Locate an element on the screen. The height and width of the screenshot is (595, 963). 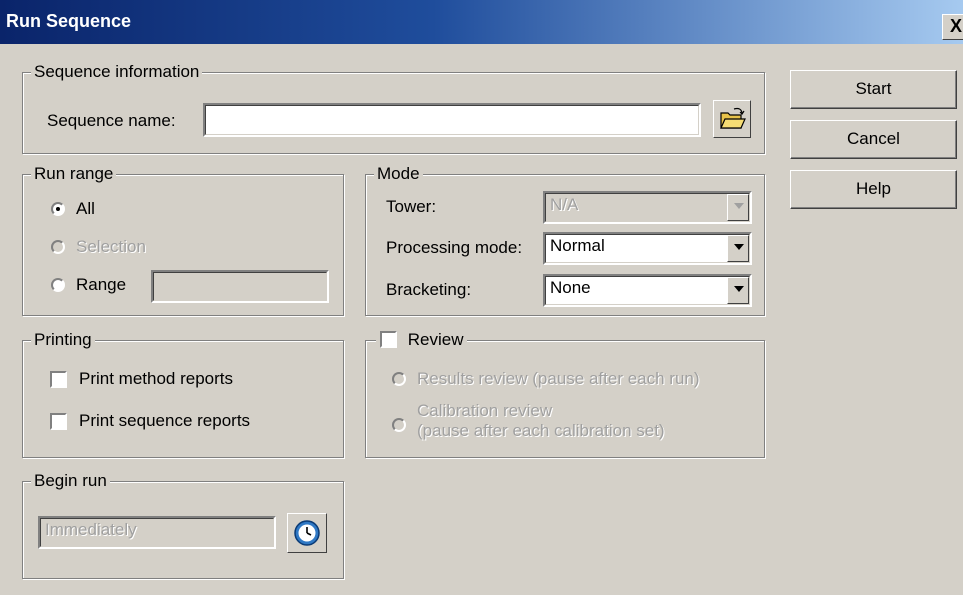
radio-selection-label: Selection is located at coordinates (111, 246).